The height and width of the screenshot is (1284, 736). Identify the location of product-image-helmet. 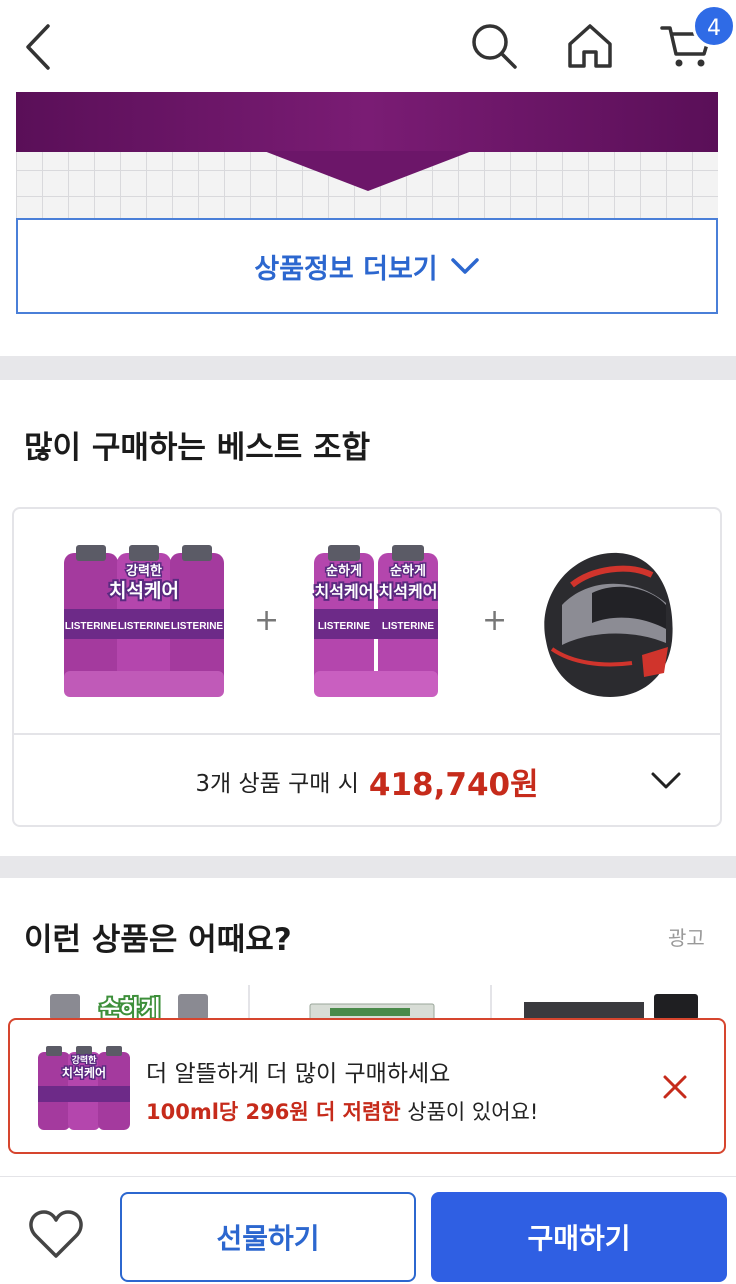
(605, 623).